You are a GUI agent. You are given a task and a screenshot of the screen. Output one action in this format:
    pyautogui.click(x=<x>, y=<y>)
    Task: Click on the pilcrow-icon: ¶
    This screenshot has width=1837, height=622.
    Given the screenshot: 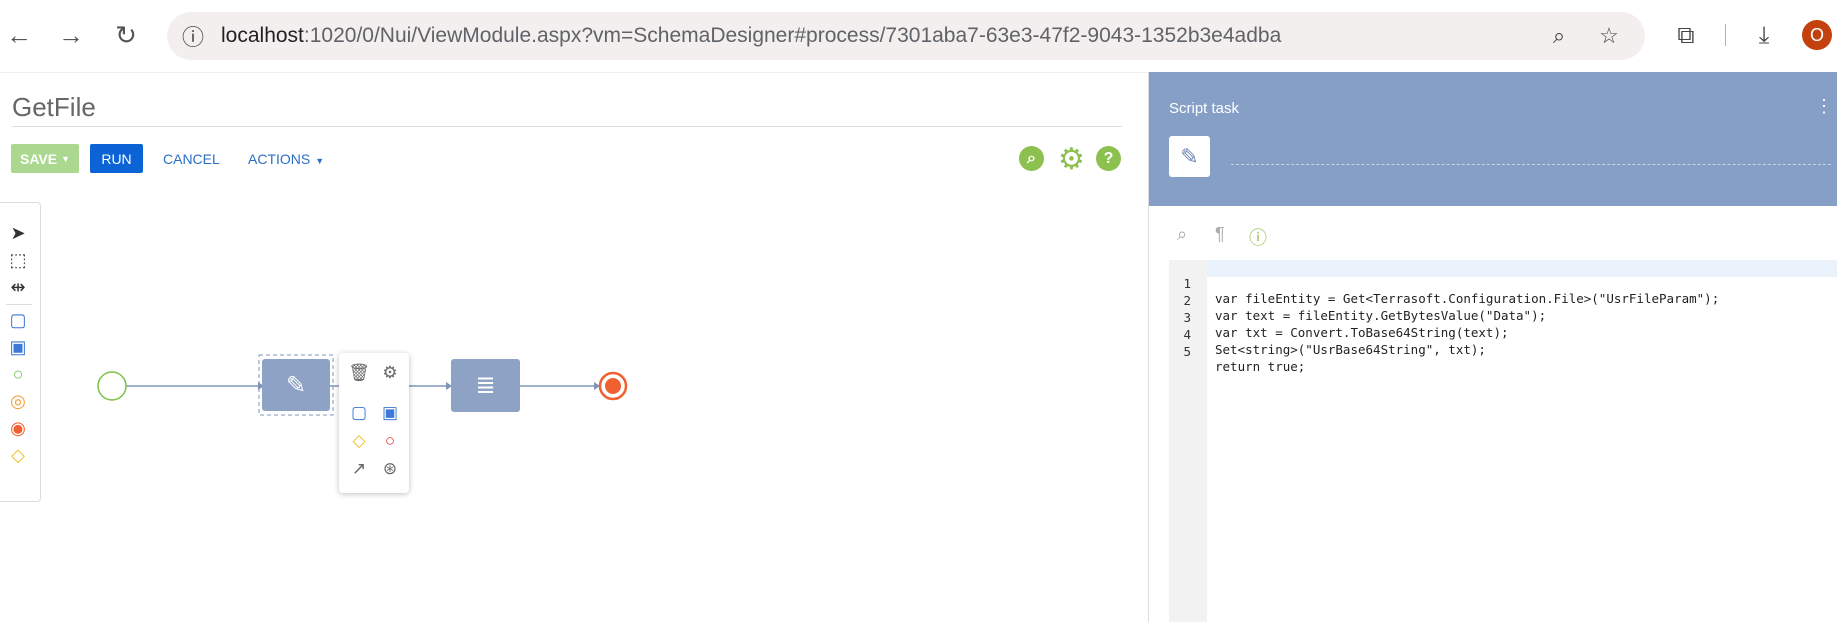 What is the action you would take?
    pyautogui.click(x=1220, y=234)
    